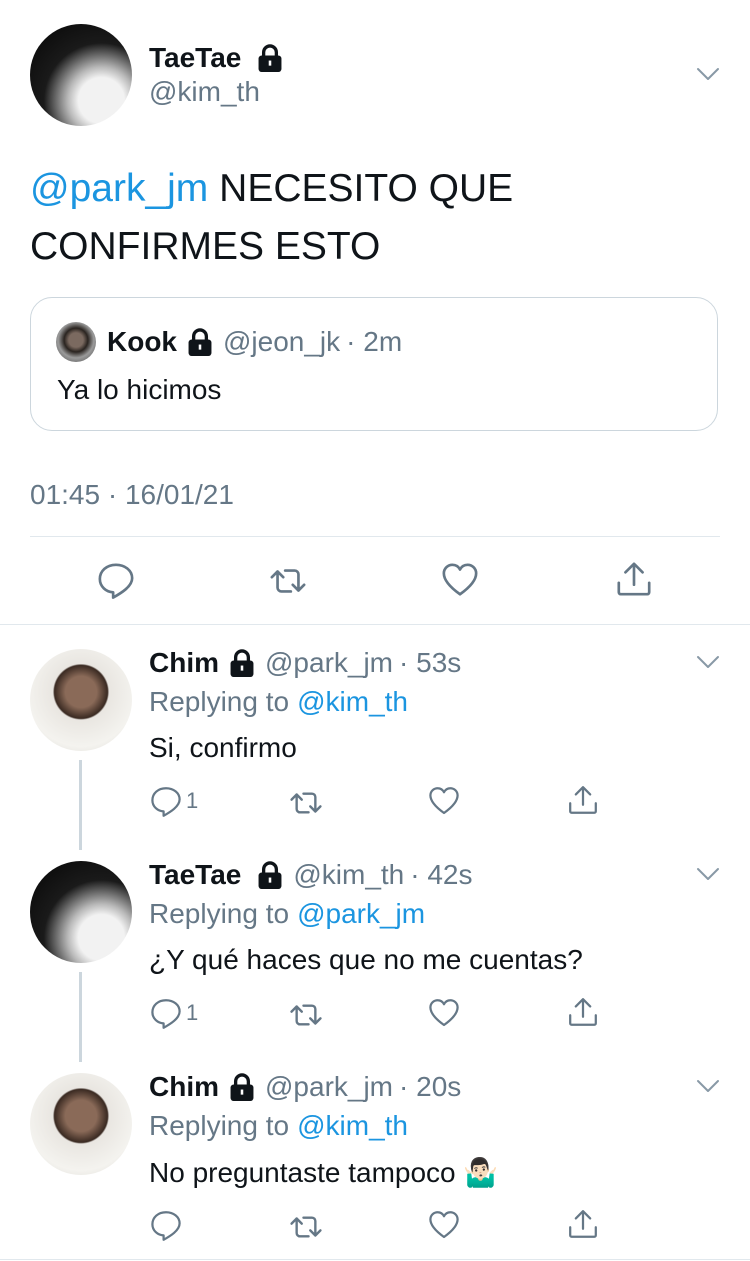  I want to click on tweet-text: @park_jm NECESITO QUE CONFIRMES ESTO, so click(375, 218).